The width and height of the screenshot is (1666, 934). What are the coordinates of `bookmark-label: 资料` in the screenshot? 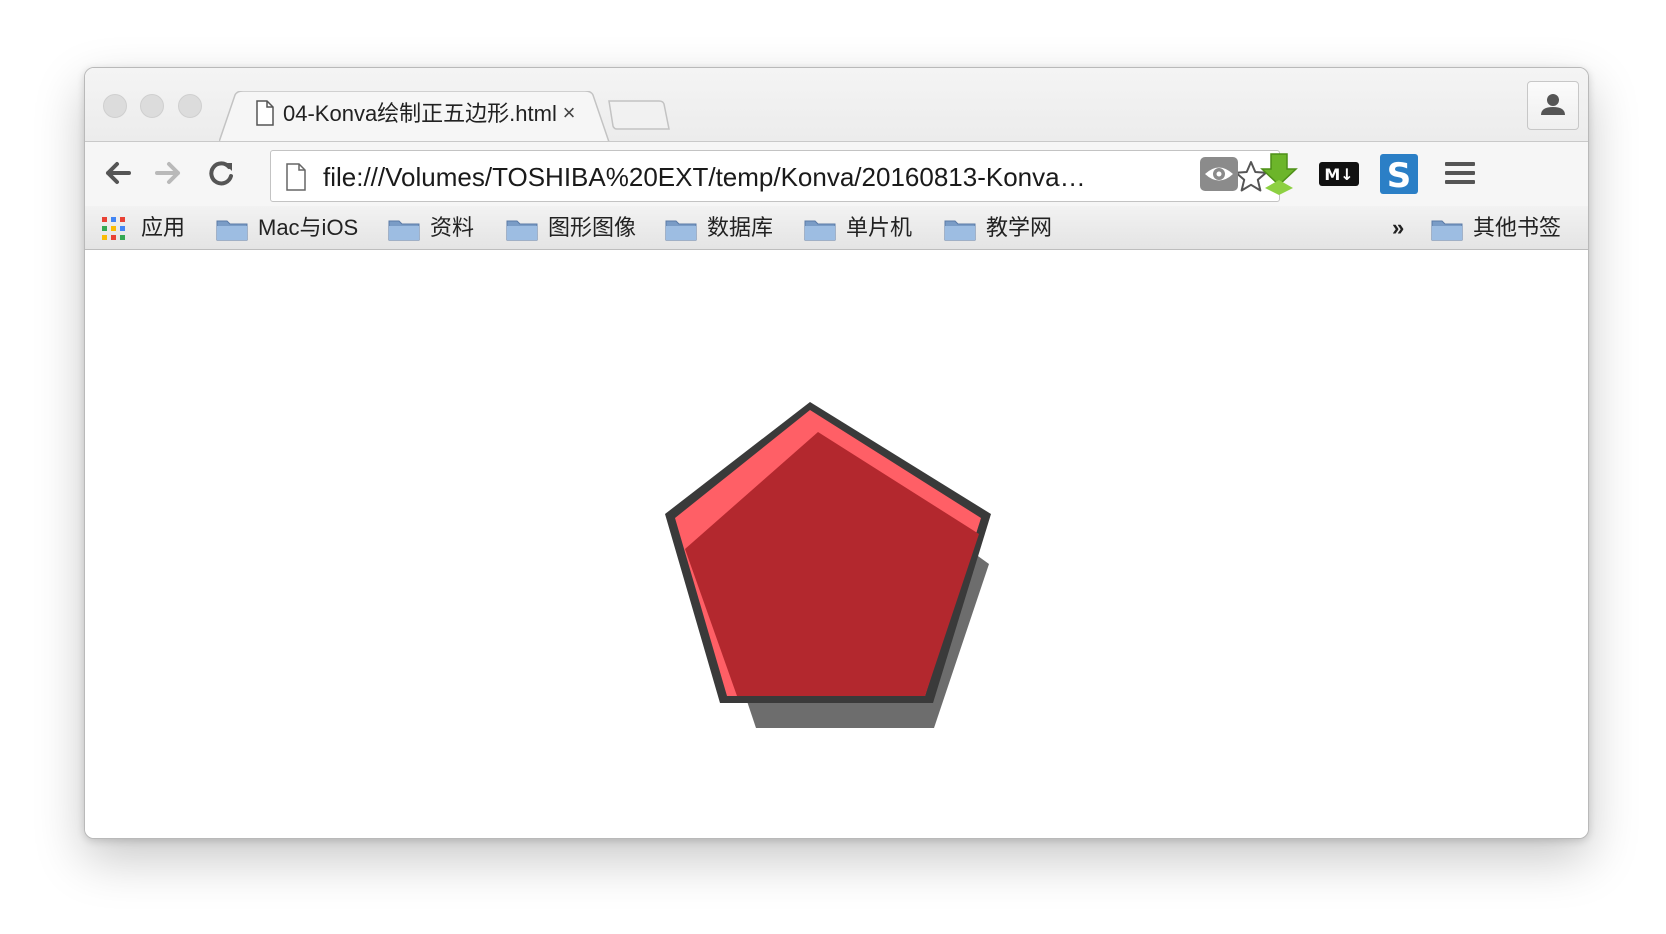 It's located at (452, 227).